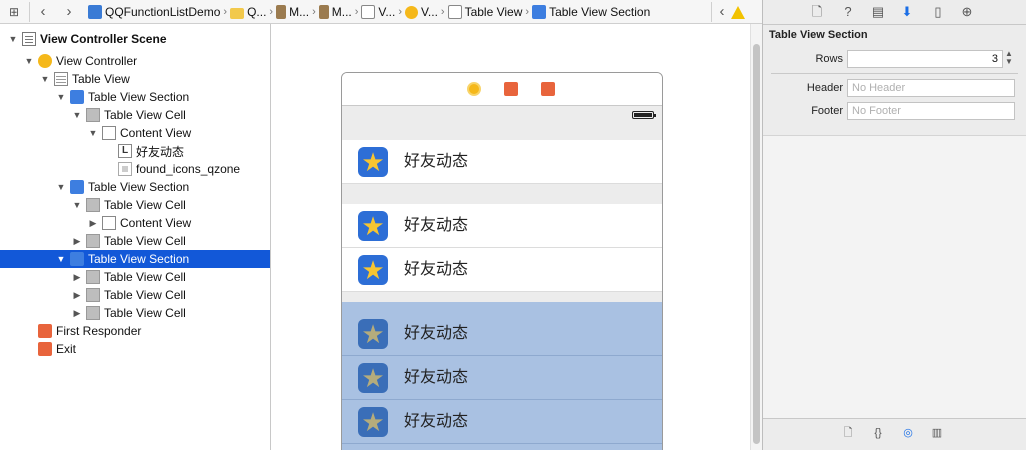  I want to click on scrollbar-thumb, so click(756, 244).